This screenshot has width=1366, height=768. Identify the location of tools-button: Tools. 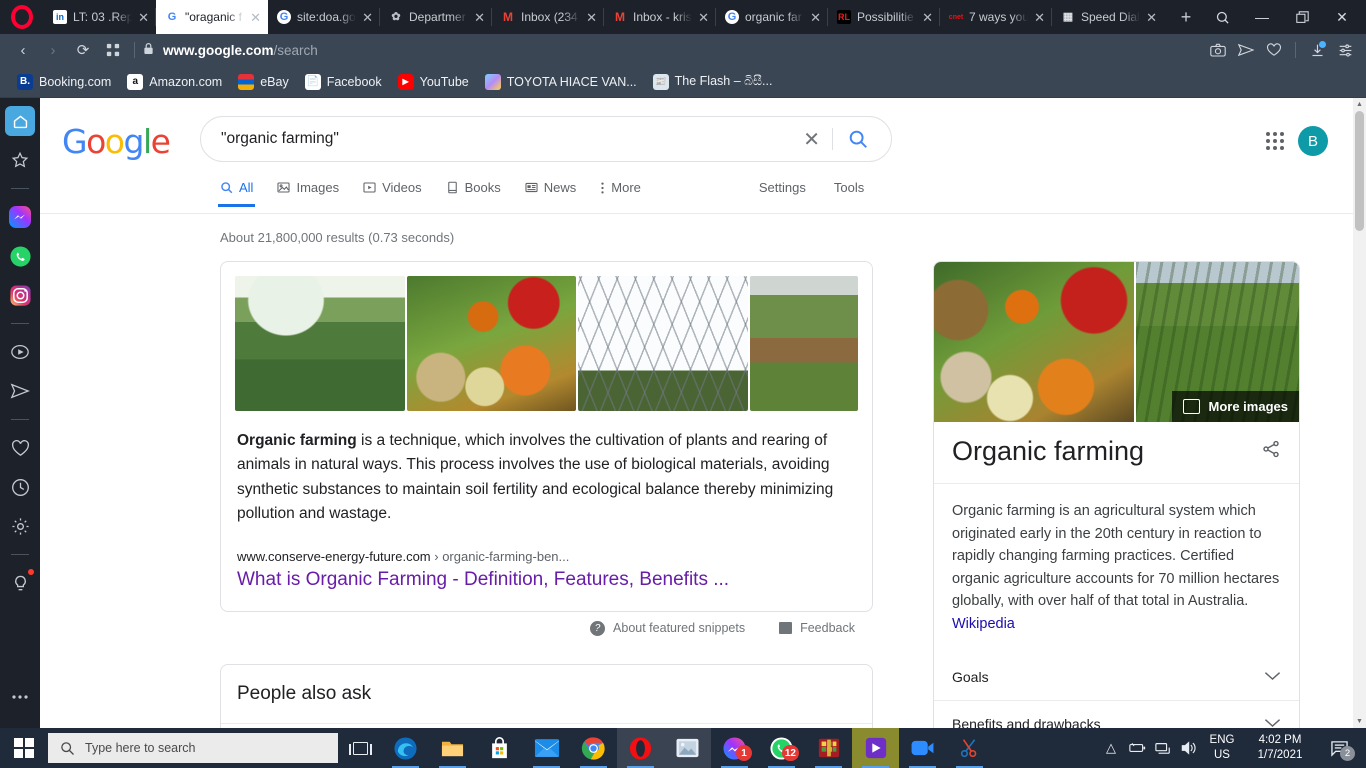
(849, 187).